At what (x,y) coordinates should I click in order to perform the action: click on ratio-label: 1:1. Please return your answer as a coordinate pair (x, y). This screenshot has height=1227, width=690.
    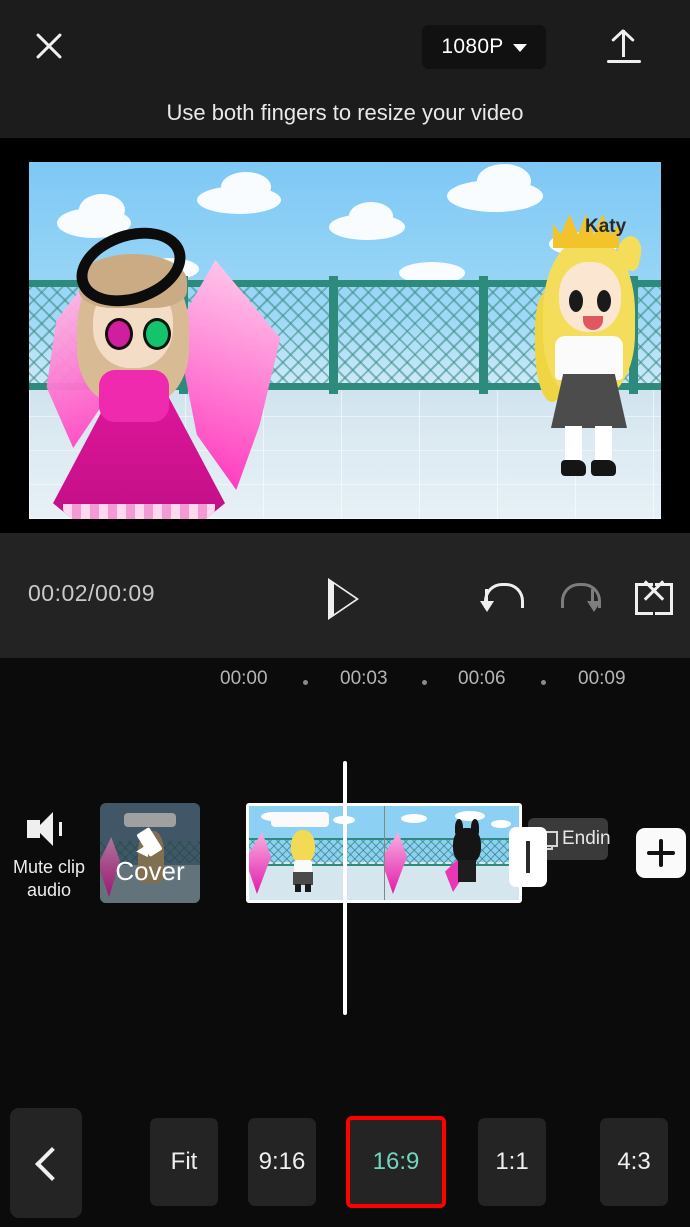
    Looking at the image, I should click on (512, 1161).